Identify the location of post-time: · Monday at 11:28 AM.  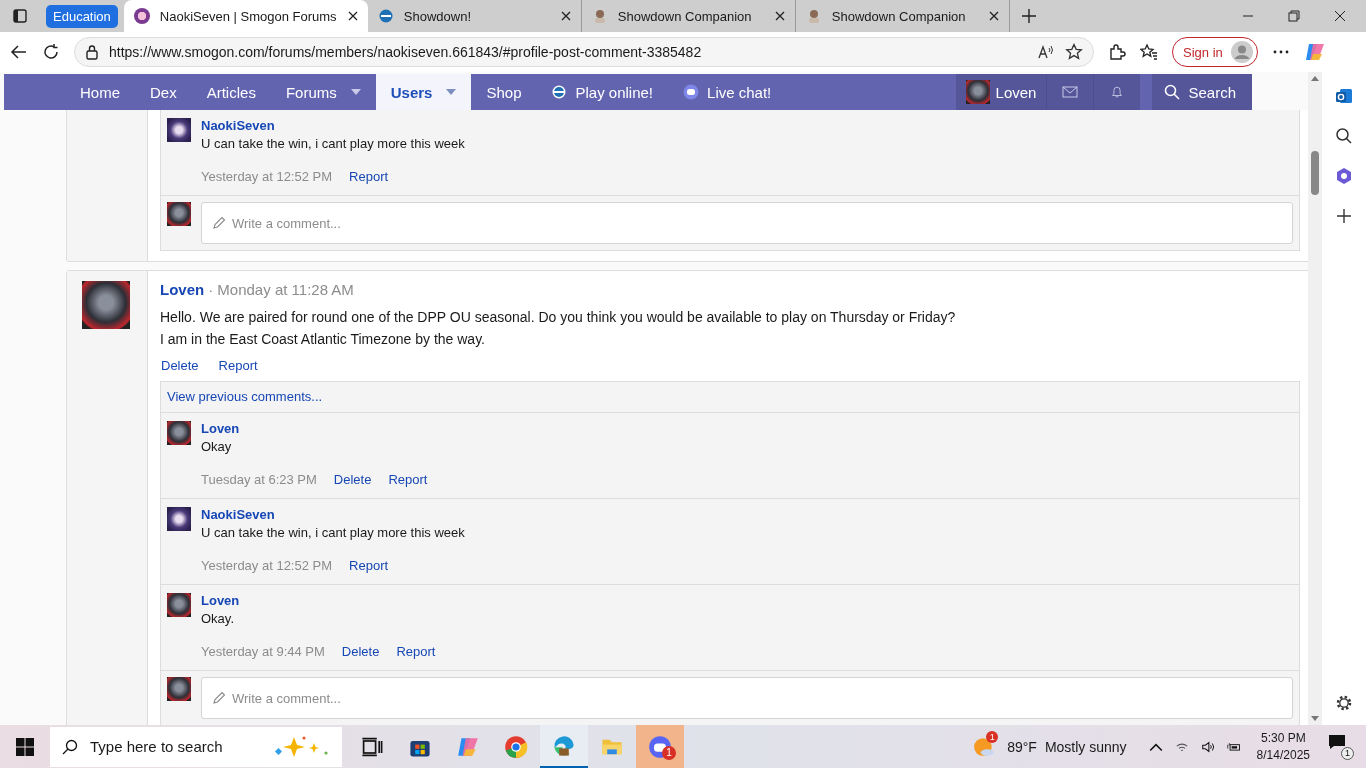
(281, 289).